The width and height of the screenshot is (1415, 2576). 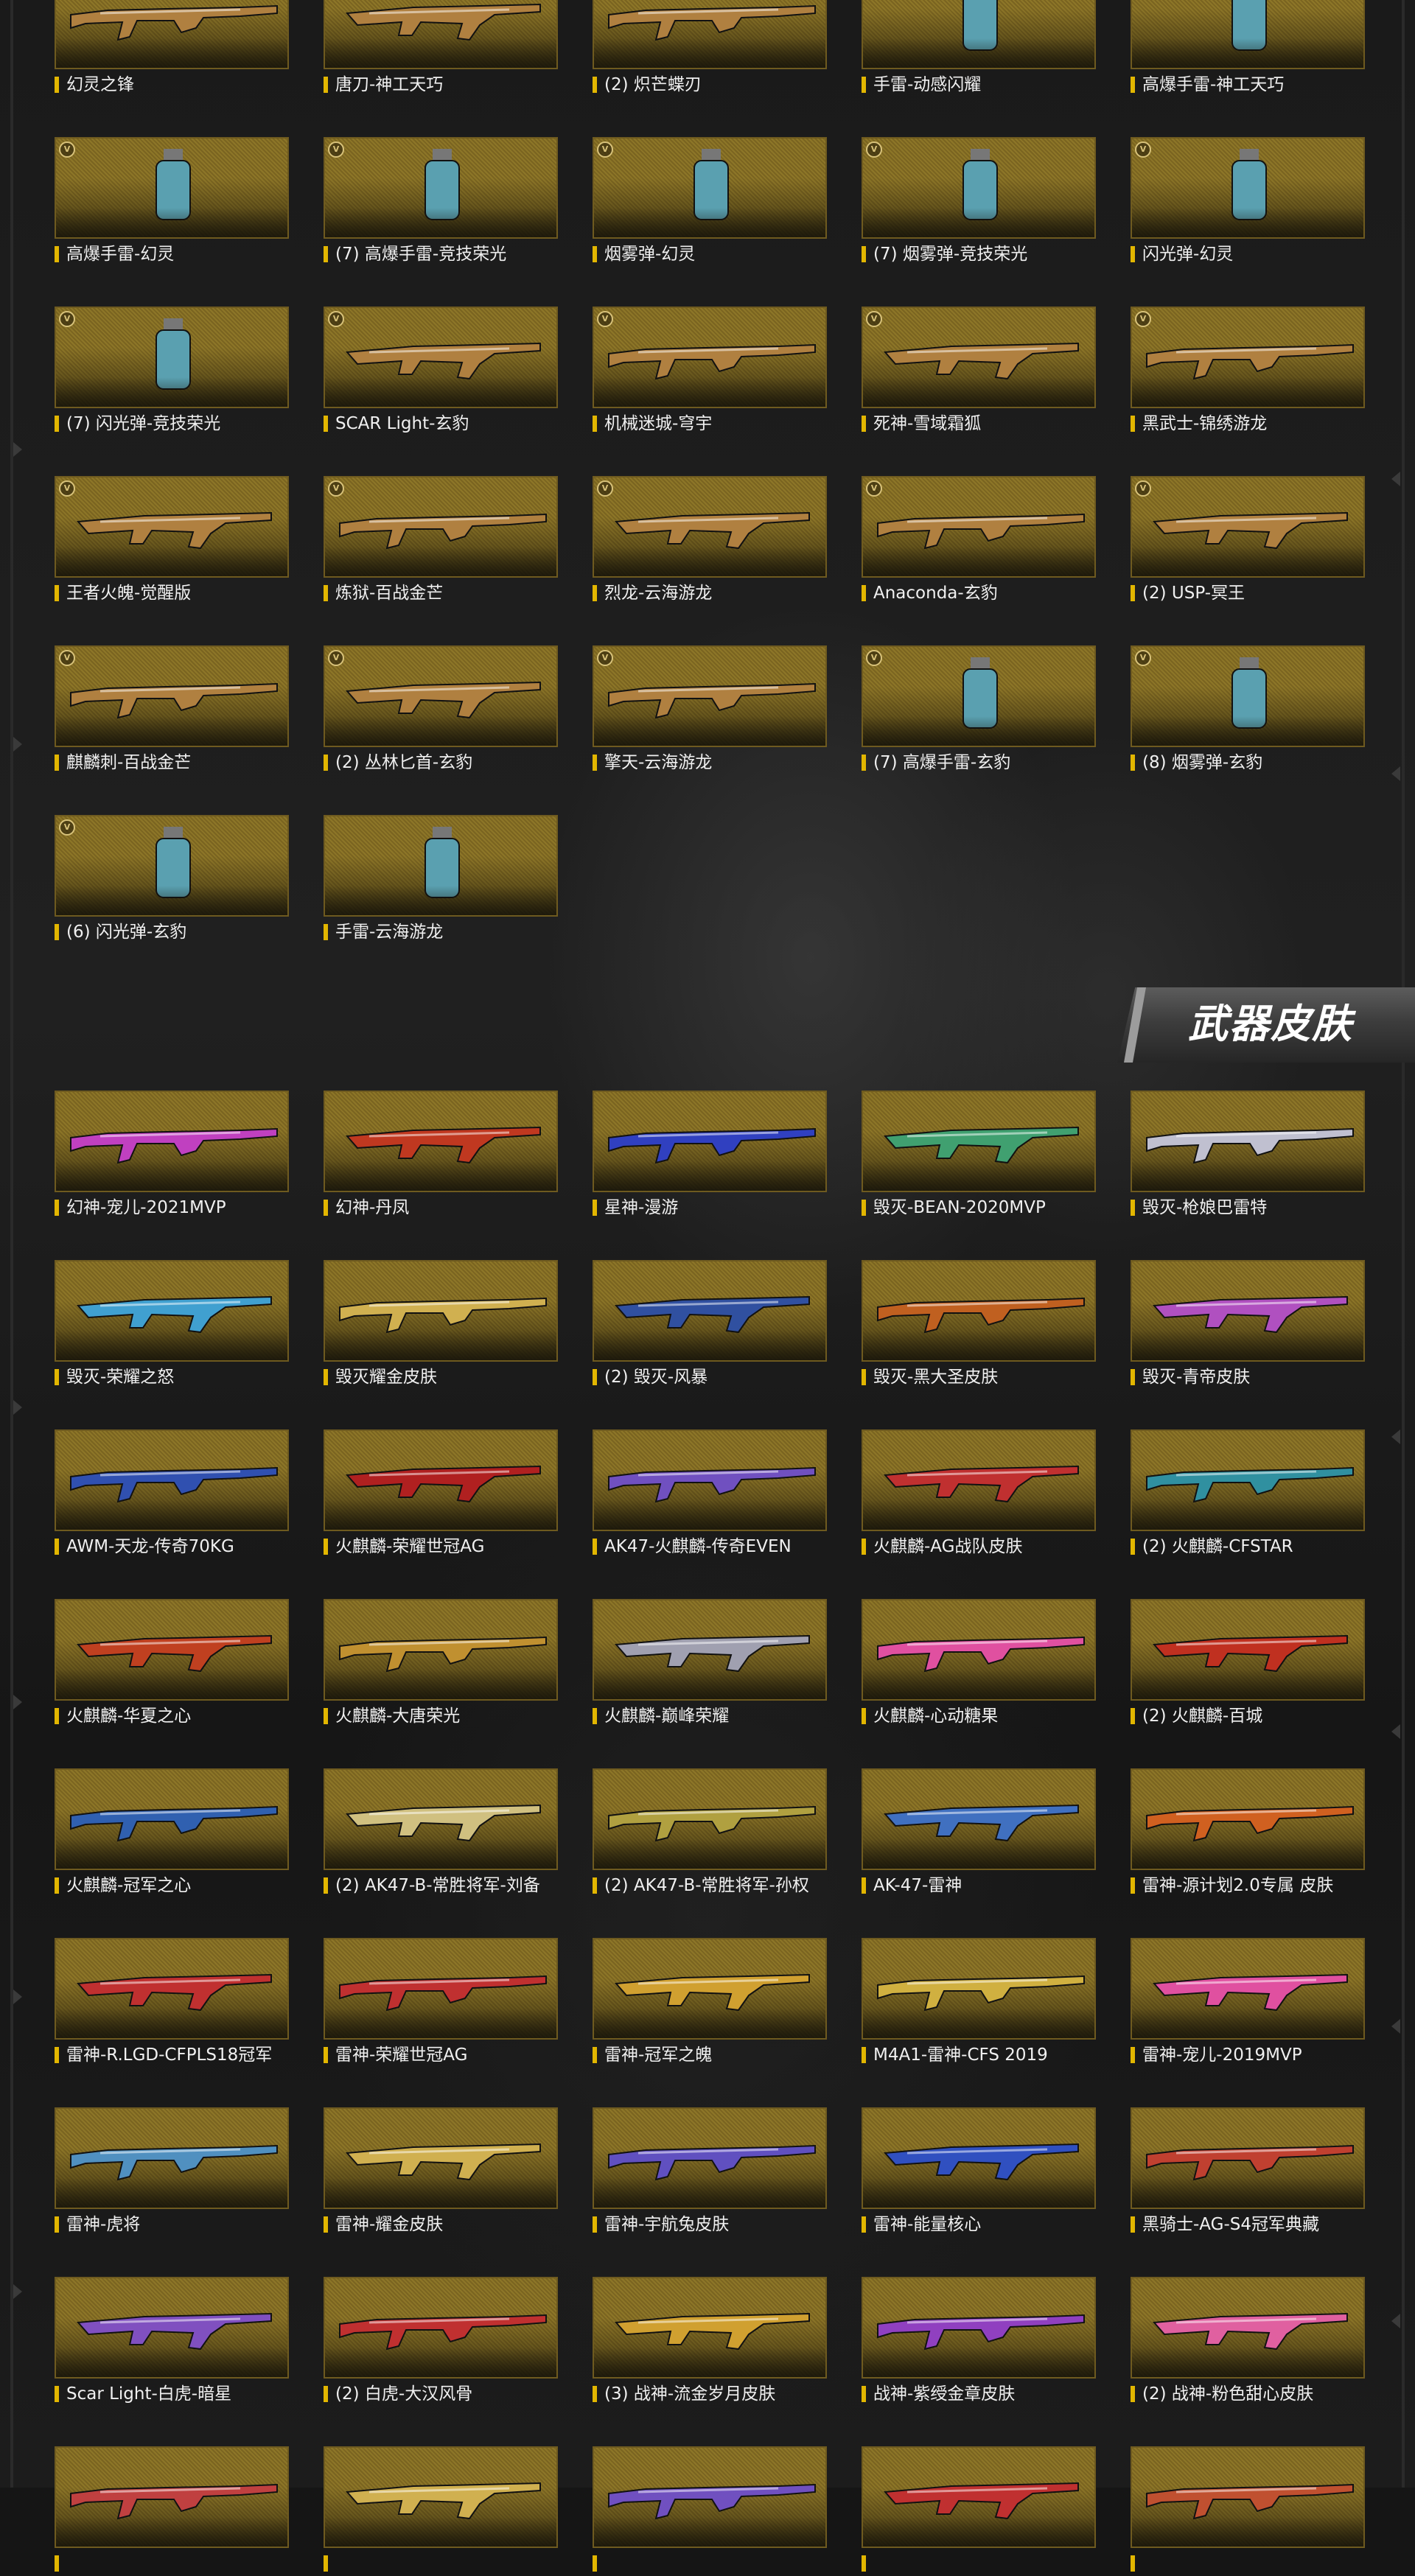 I want to click on equipment-item: V 麒麟刺-百战金芒, so click(x=172, y=710).